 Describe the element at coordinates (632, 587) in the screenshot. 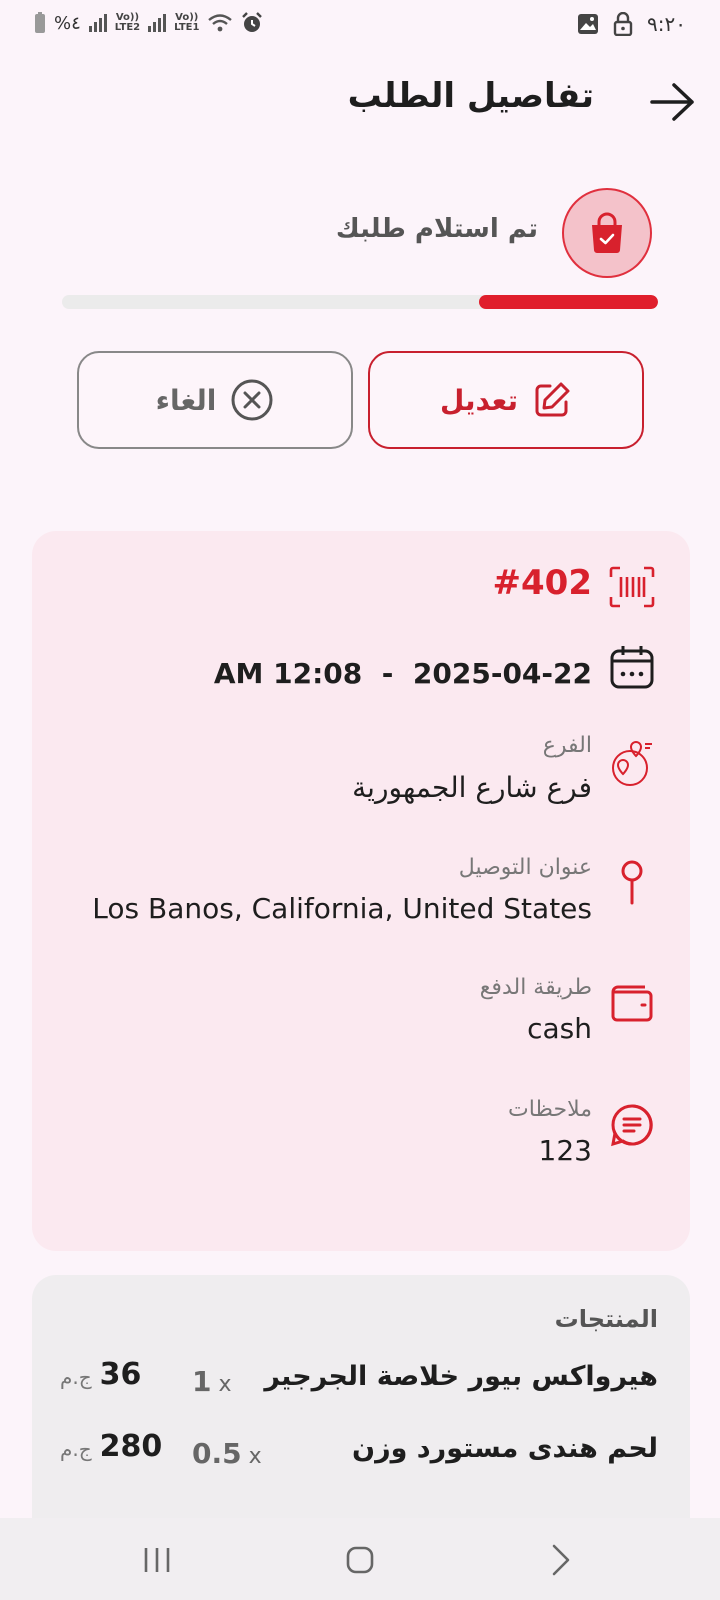

I see `barcode-icon` at that location.